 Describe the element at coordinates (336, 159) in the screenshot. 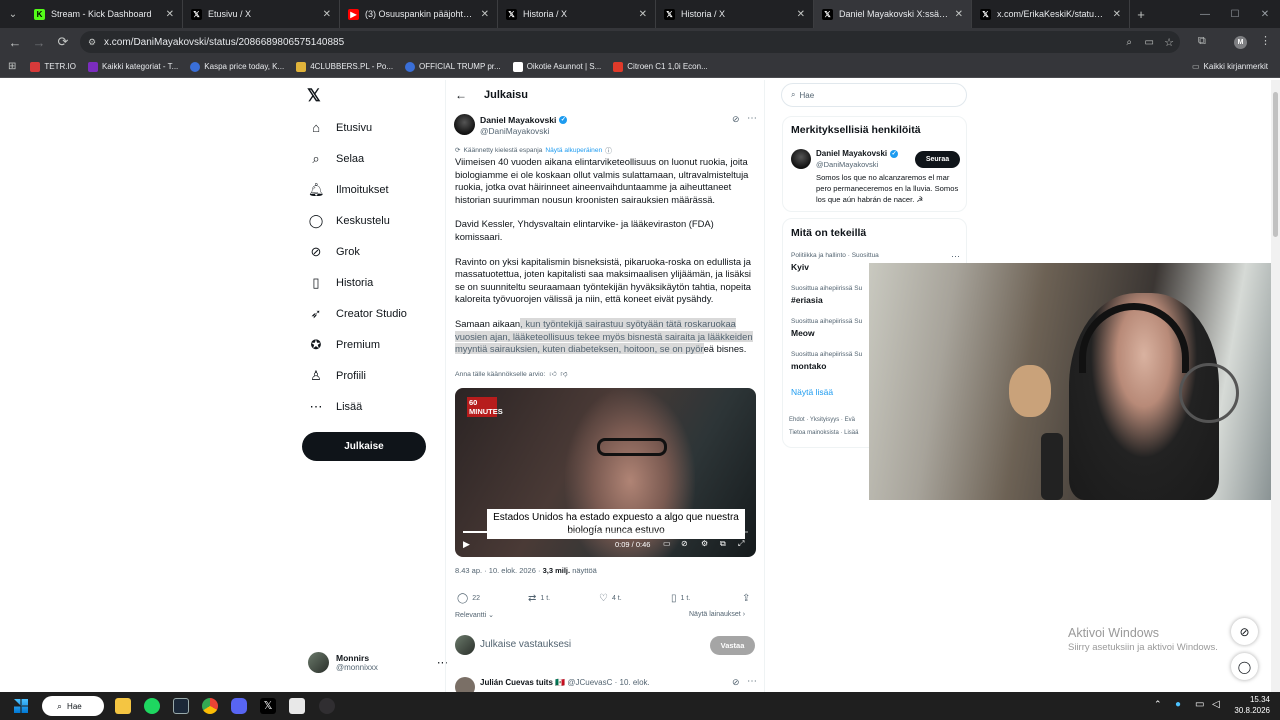

I see `nav-selaa: ⌕ Selaa` at that location.